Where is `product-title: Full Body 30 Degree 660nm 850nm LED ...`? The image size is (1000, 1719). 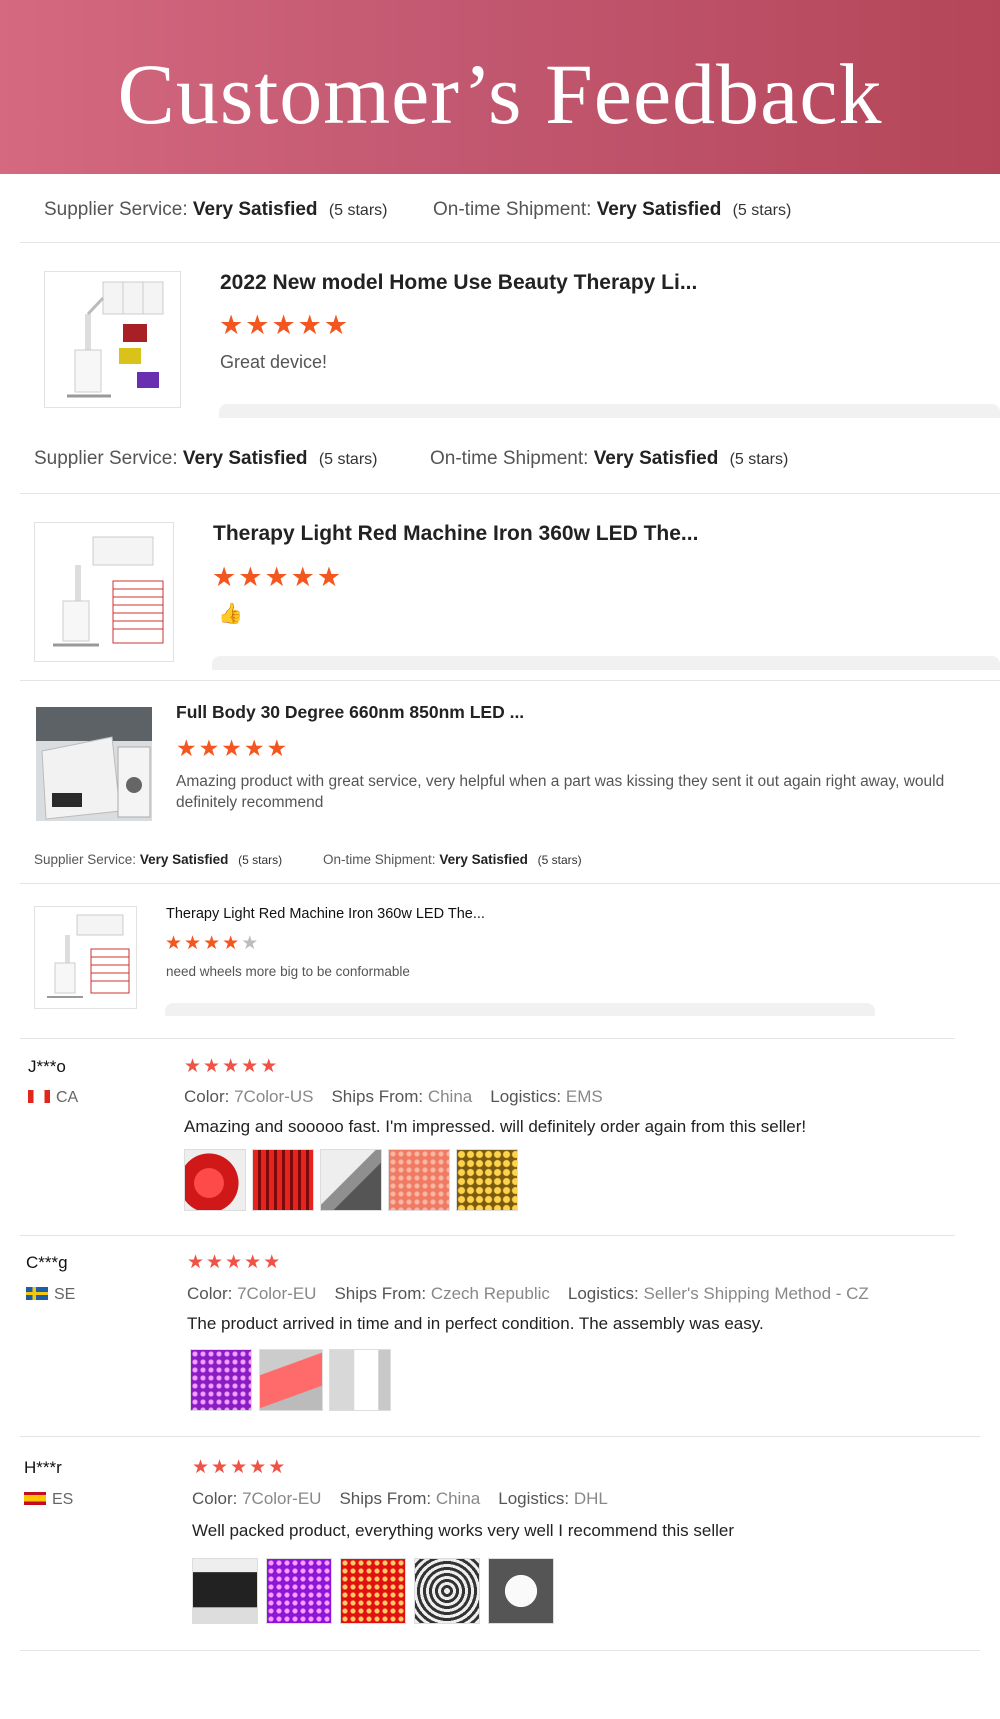 product-title: Full Body 30 Degree 660nm 850nm LED ... is located at coordinates (350, 712).